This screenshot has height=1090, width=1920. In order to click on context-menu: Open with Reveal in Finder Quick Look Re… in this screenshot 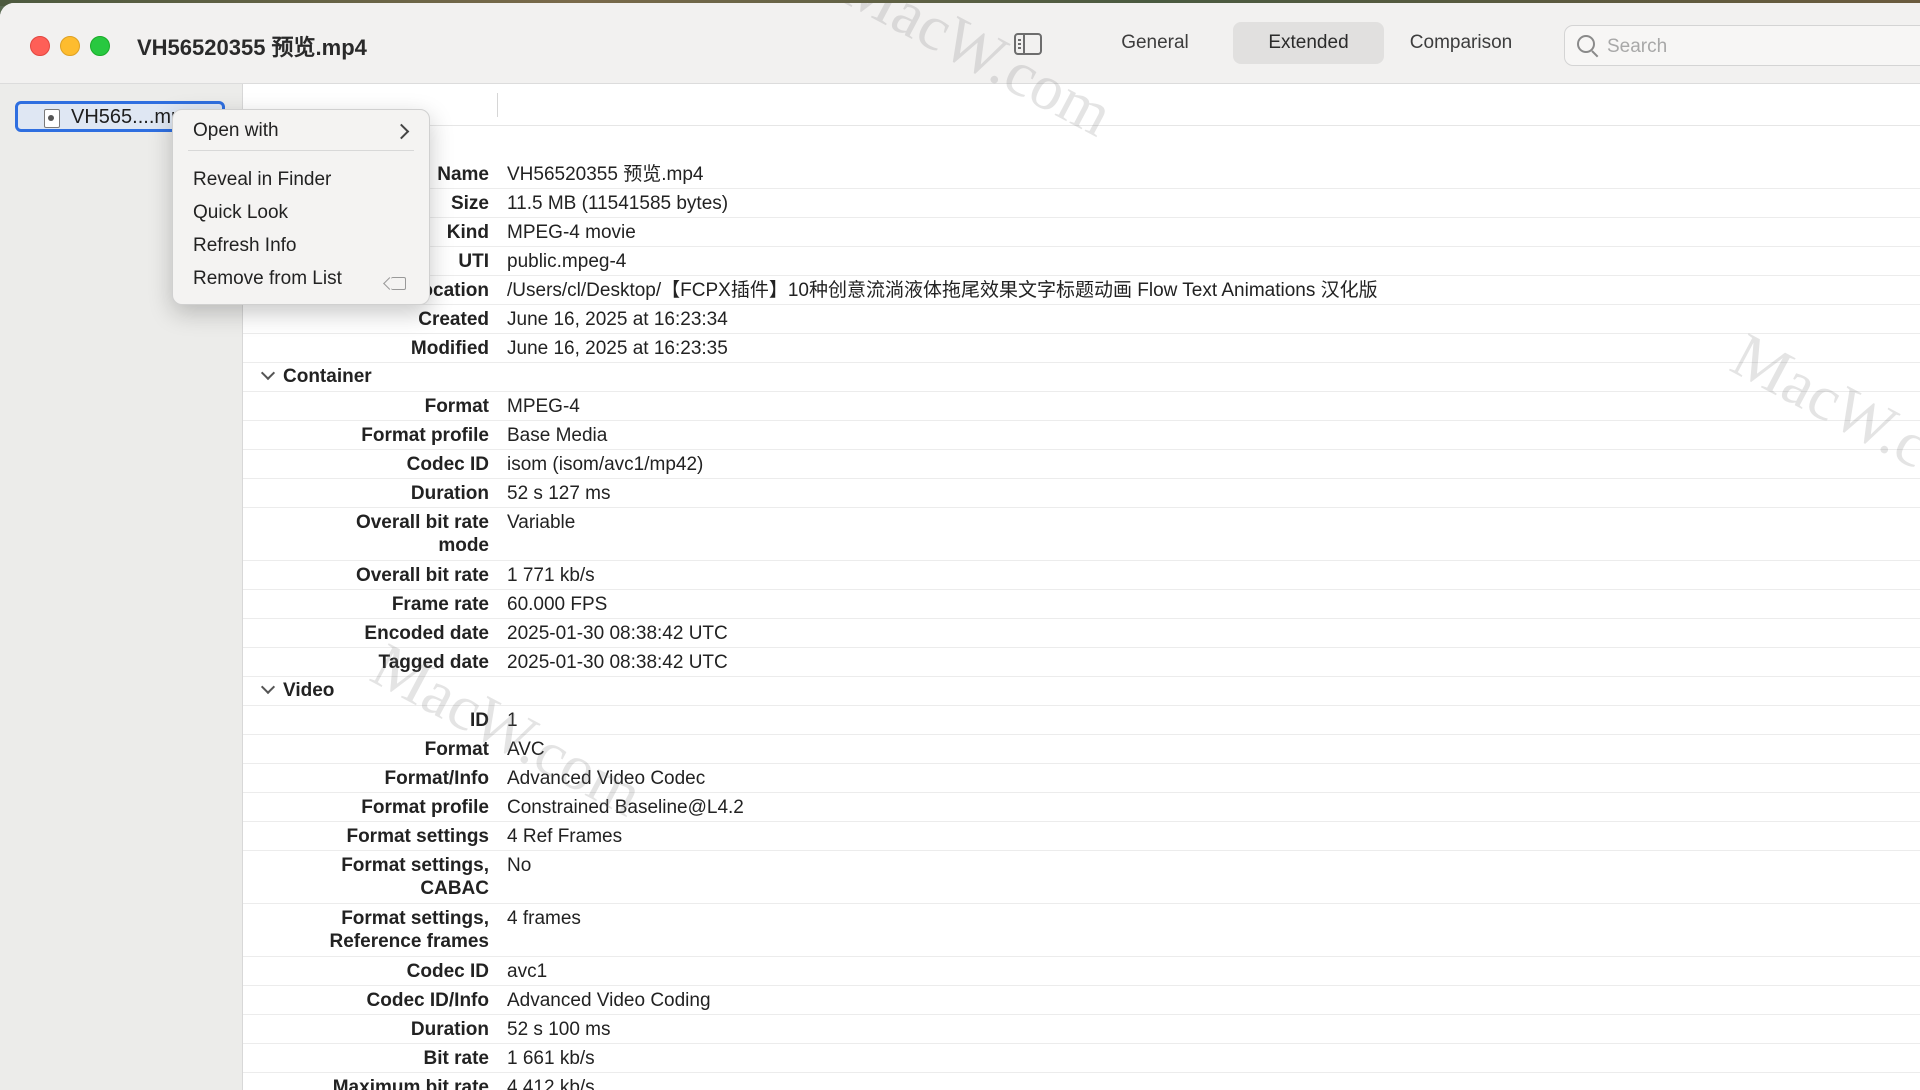, I will do `click(301, 207)`.